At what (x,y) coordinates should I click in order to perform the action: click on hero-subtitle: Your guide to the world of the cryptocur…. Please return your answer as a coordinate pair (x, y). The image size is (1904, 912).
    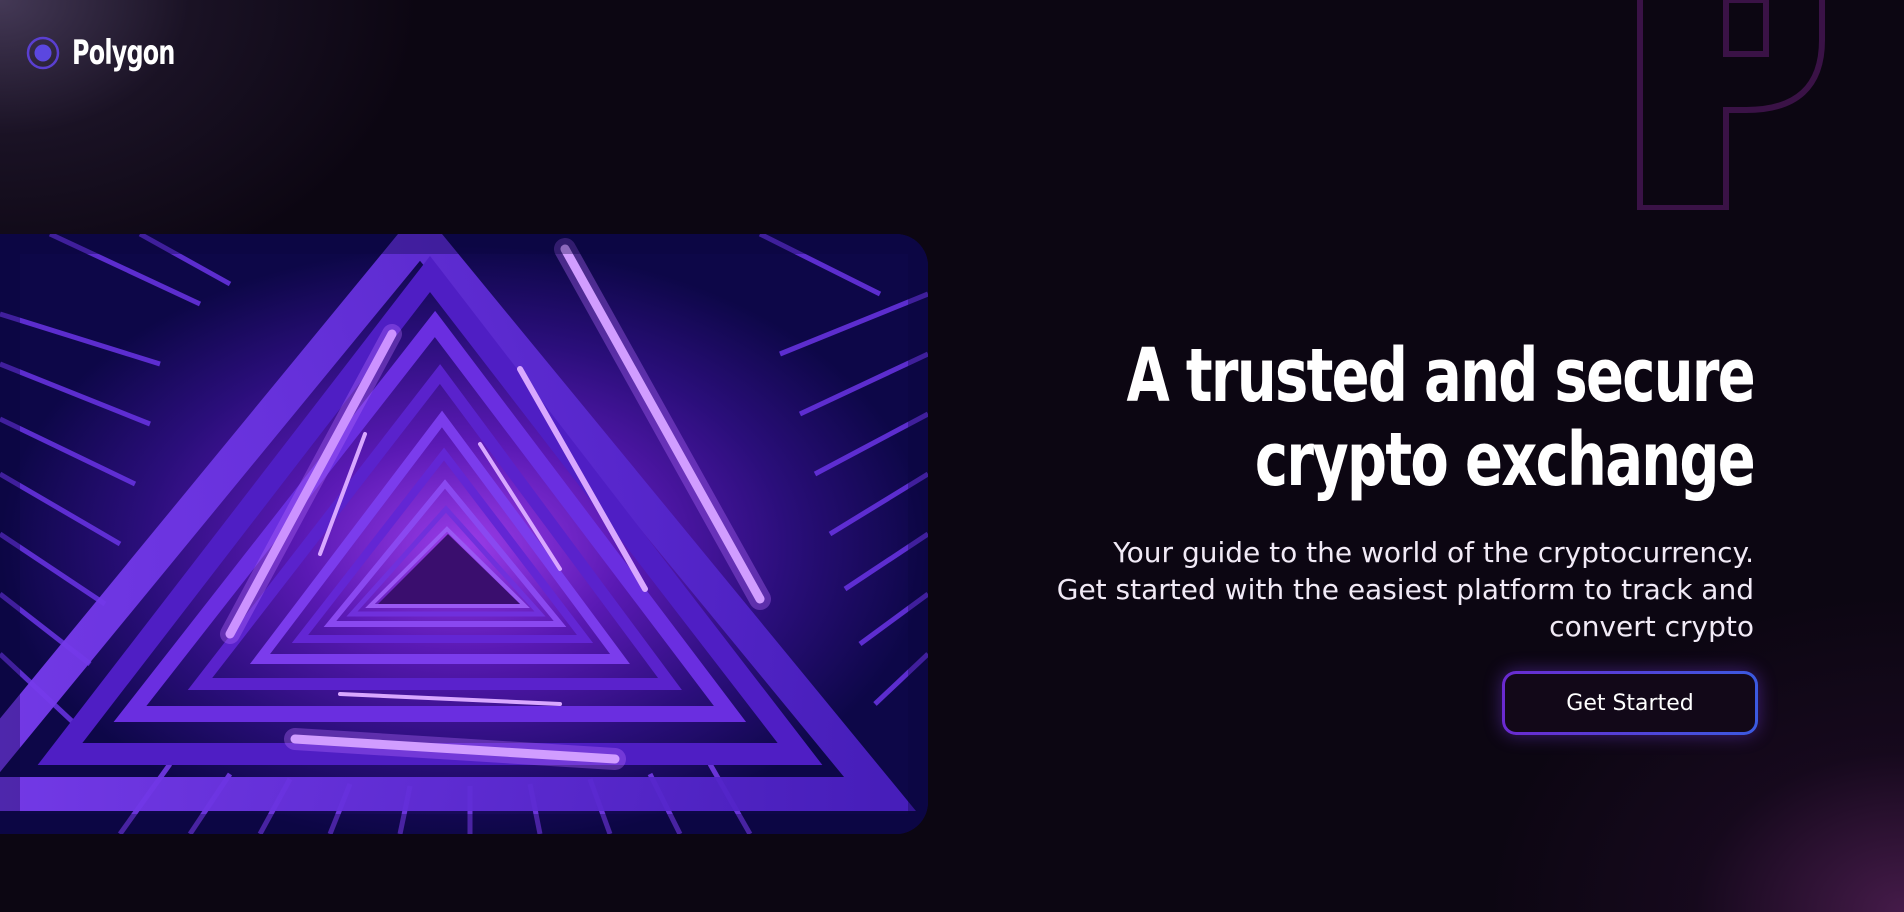
    Looking at the image, I should click on (1354, 589).